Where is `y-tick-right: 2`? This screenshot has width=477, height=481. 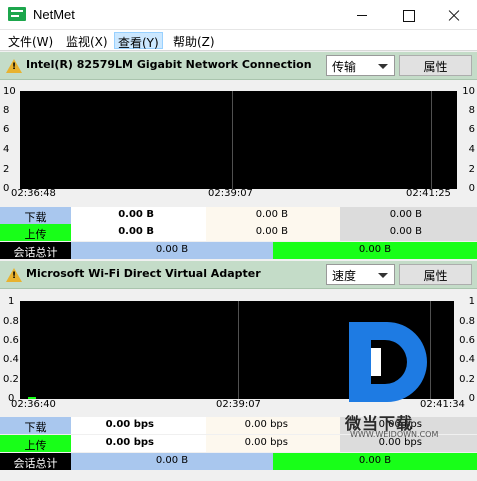 y-tick-right: 2 is located at coordinates (471, 169).